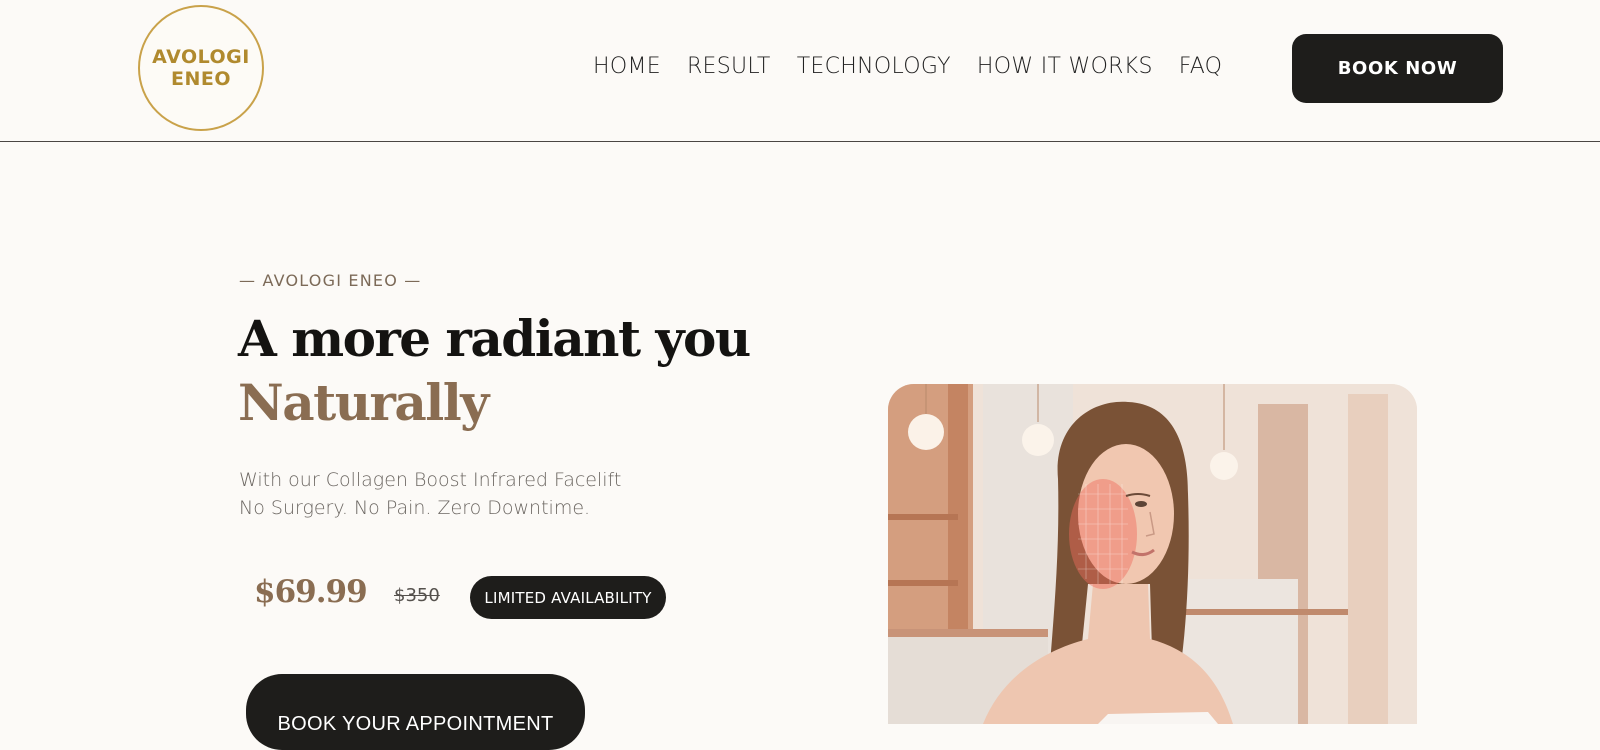  I want to click on hero-image, so click(1152, 554).